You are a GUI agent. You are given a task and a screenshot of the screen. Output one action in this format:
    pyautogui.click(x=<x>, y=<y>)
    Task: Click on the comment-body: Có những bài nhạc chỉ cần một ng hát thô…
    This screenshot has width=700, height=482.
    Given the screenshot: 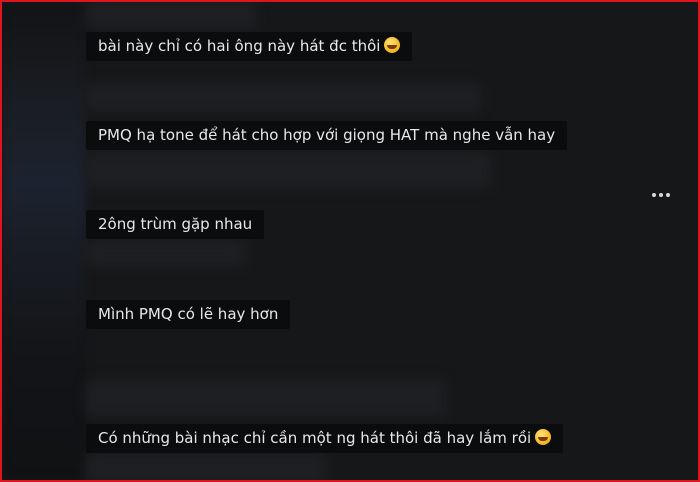 What is the action you would take?
    pyautogui.click(x=315, y=438)
    